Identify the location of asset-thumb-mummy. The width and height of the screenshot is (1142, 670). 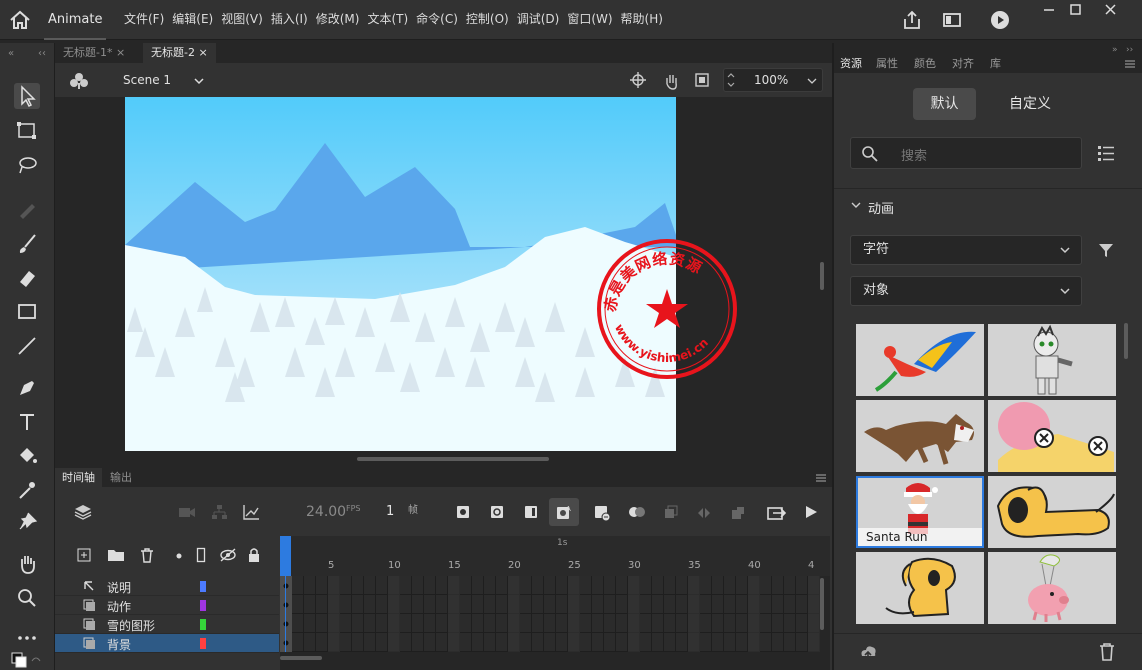
(1052, 360).